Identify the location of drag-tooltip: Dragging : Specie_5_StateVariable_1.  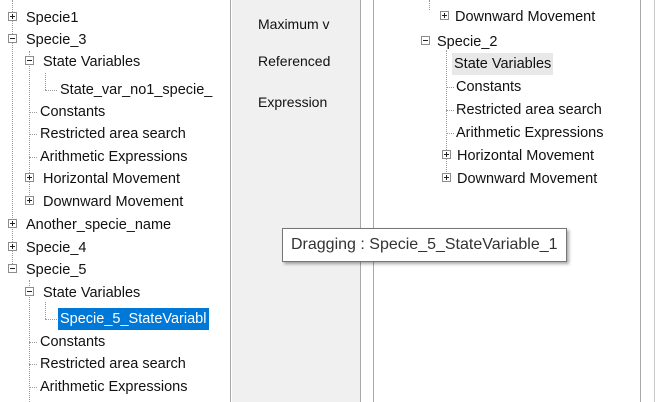
(424, 245).